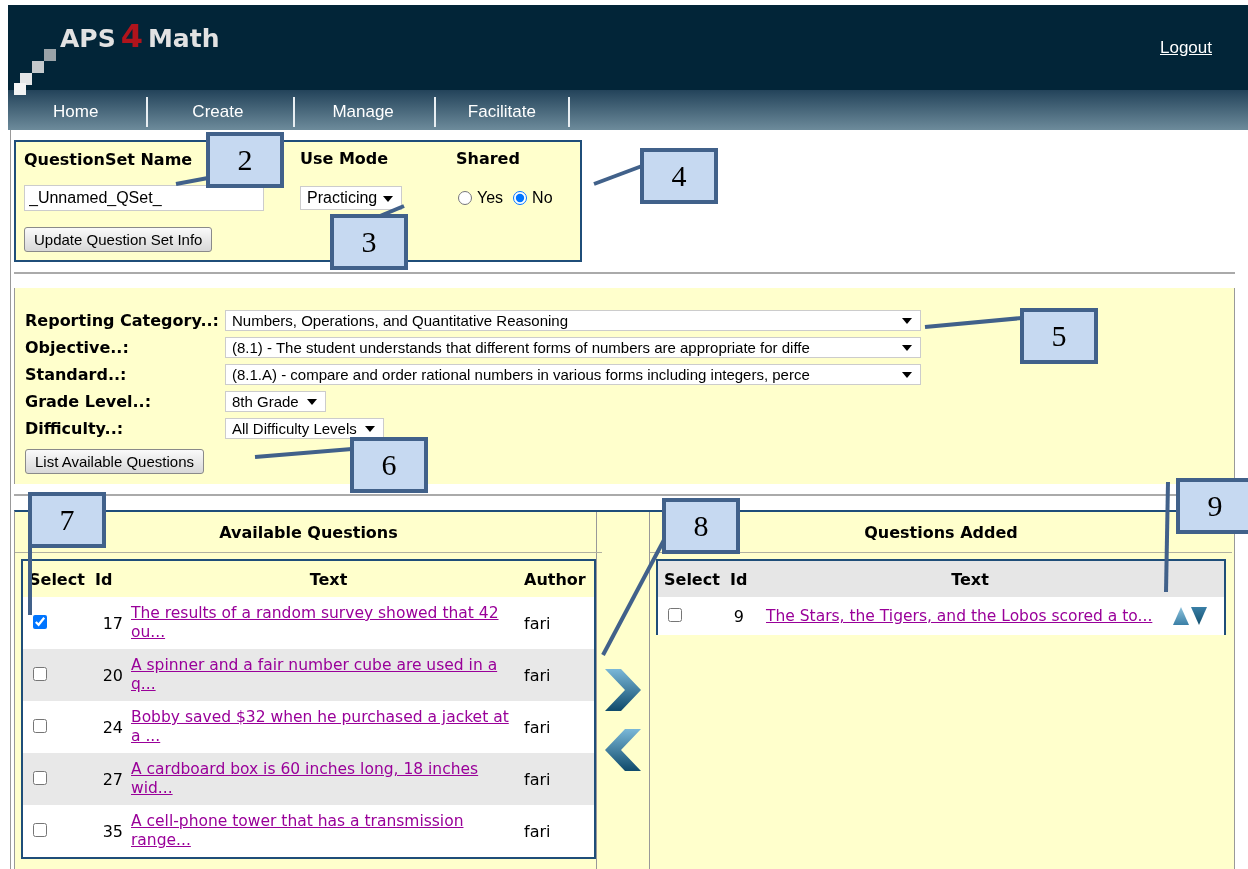  Describe the element at coordinates (245, 160) in the screenshot. I see `callout-label: 2` at that location.